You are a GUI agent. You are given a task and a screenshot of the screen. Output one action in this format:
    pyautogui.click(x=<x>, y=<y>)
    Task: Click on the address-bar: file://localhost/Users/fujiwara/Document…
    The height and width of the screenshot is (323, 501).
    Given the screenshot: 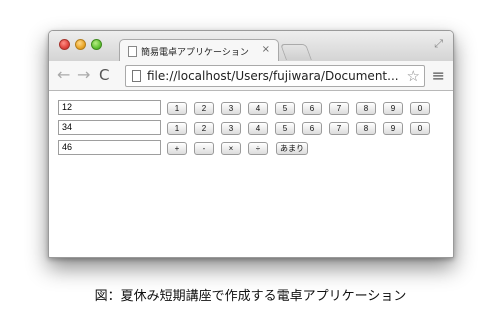 What is the action you would take?
    pyautogui.click(x=275, y=76)
    